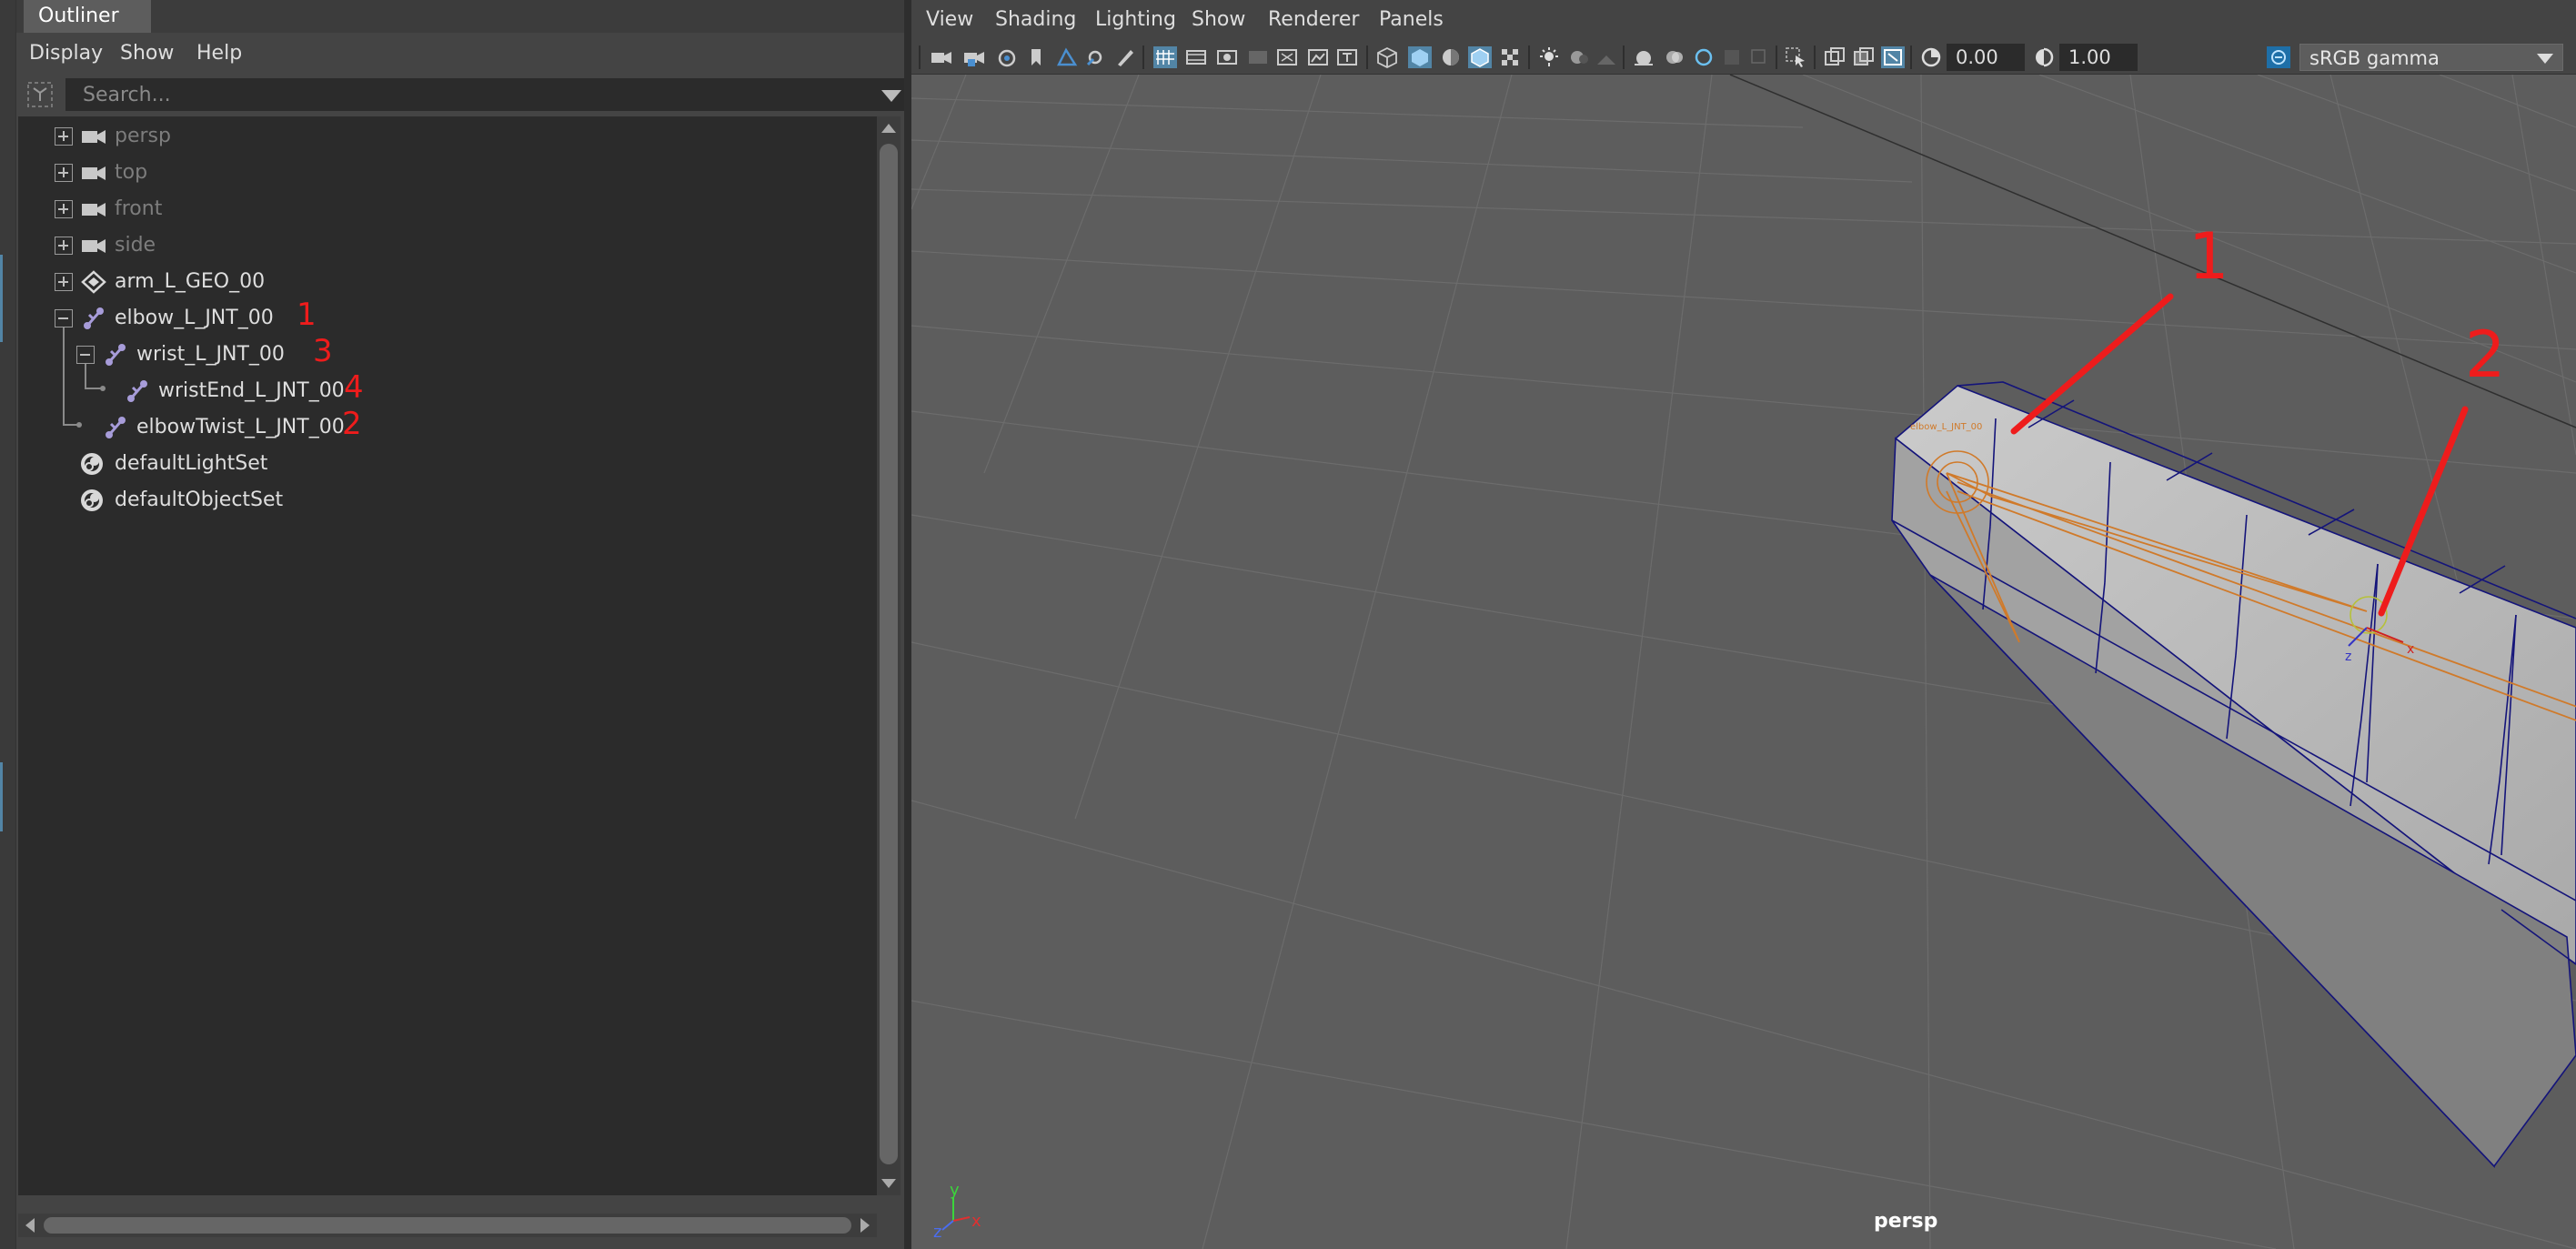 The width and height of the screenshot is (2576, 1249). I want to click on camera-icon, so click(94, 137).